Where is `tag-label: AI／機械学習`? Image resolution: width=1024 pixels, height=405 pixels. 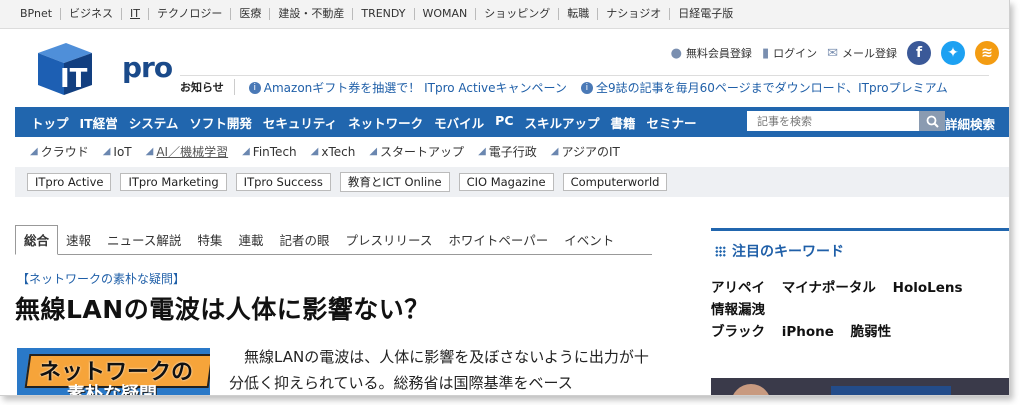 tag-label: AI／機械学習 is located at coordinates (192, 152).